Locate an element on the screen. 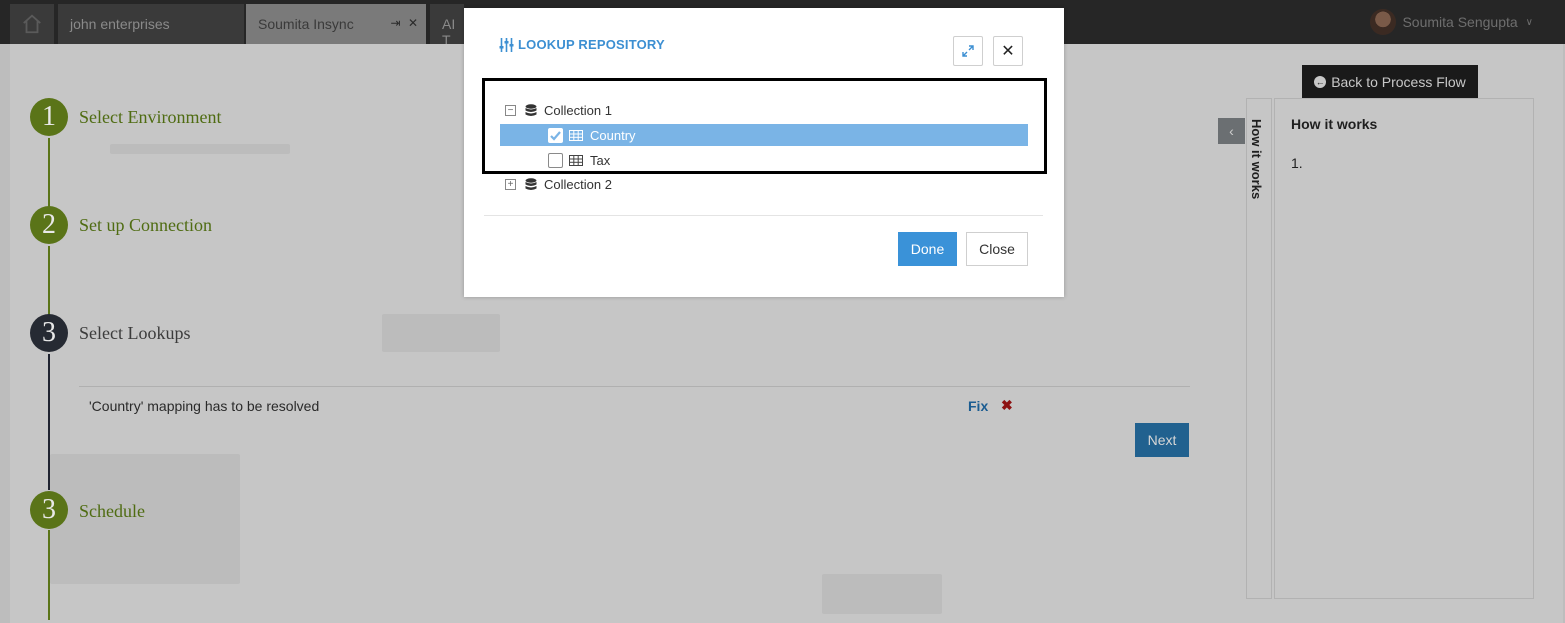  step-3-label: Select Lookups is located at coordinates (134, 333).